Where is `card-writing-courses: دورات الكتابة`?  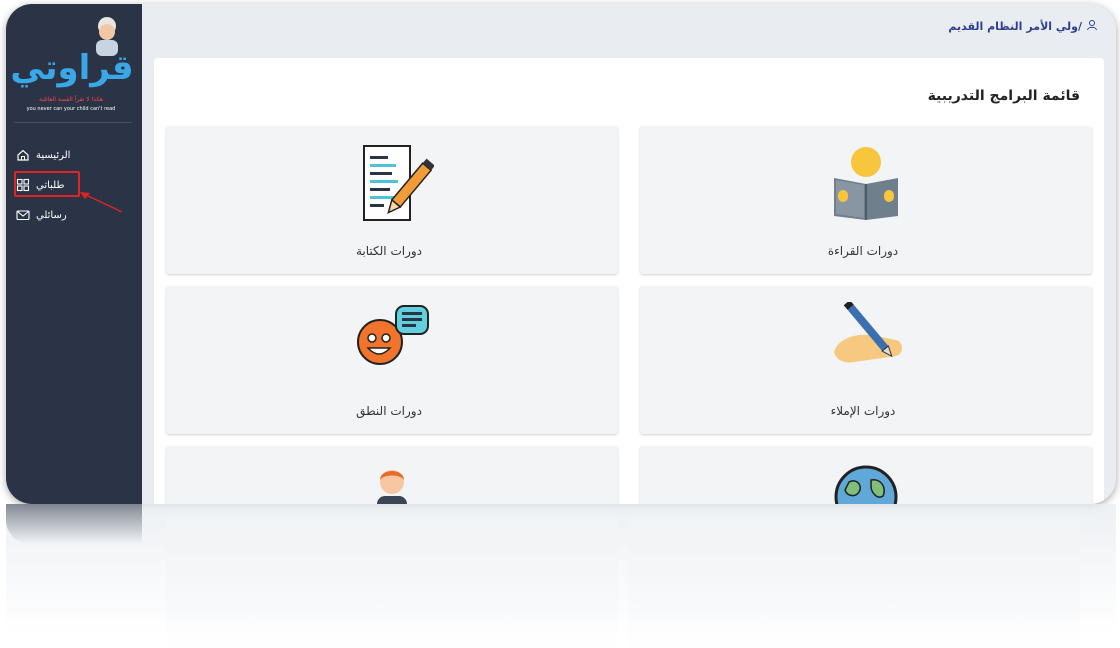
card-writing-courses: دورات الكتابة is located at coordinates (392, 200).